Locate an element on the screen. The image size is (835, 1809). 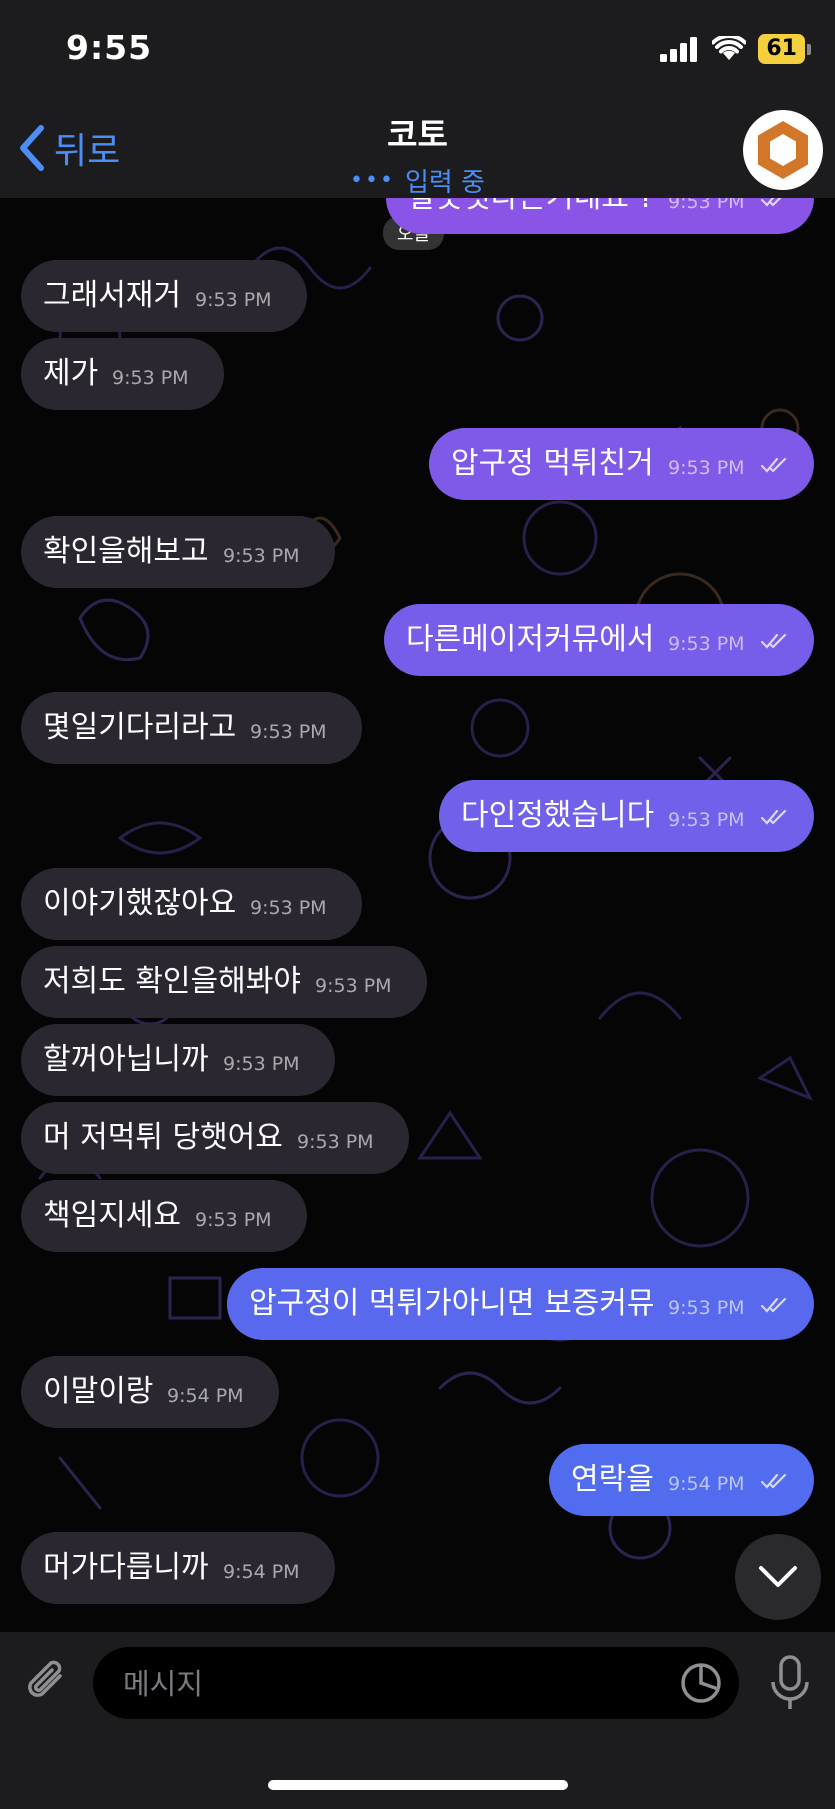
message-text: 그래서재거 is located at coordinates (112, 295).